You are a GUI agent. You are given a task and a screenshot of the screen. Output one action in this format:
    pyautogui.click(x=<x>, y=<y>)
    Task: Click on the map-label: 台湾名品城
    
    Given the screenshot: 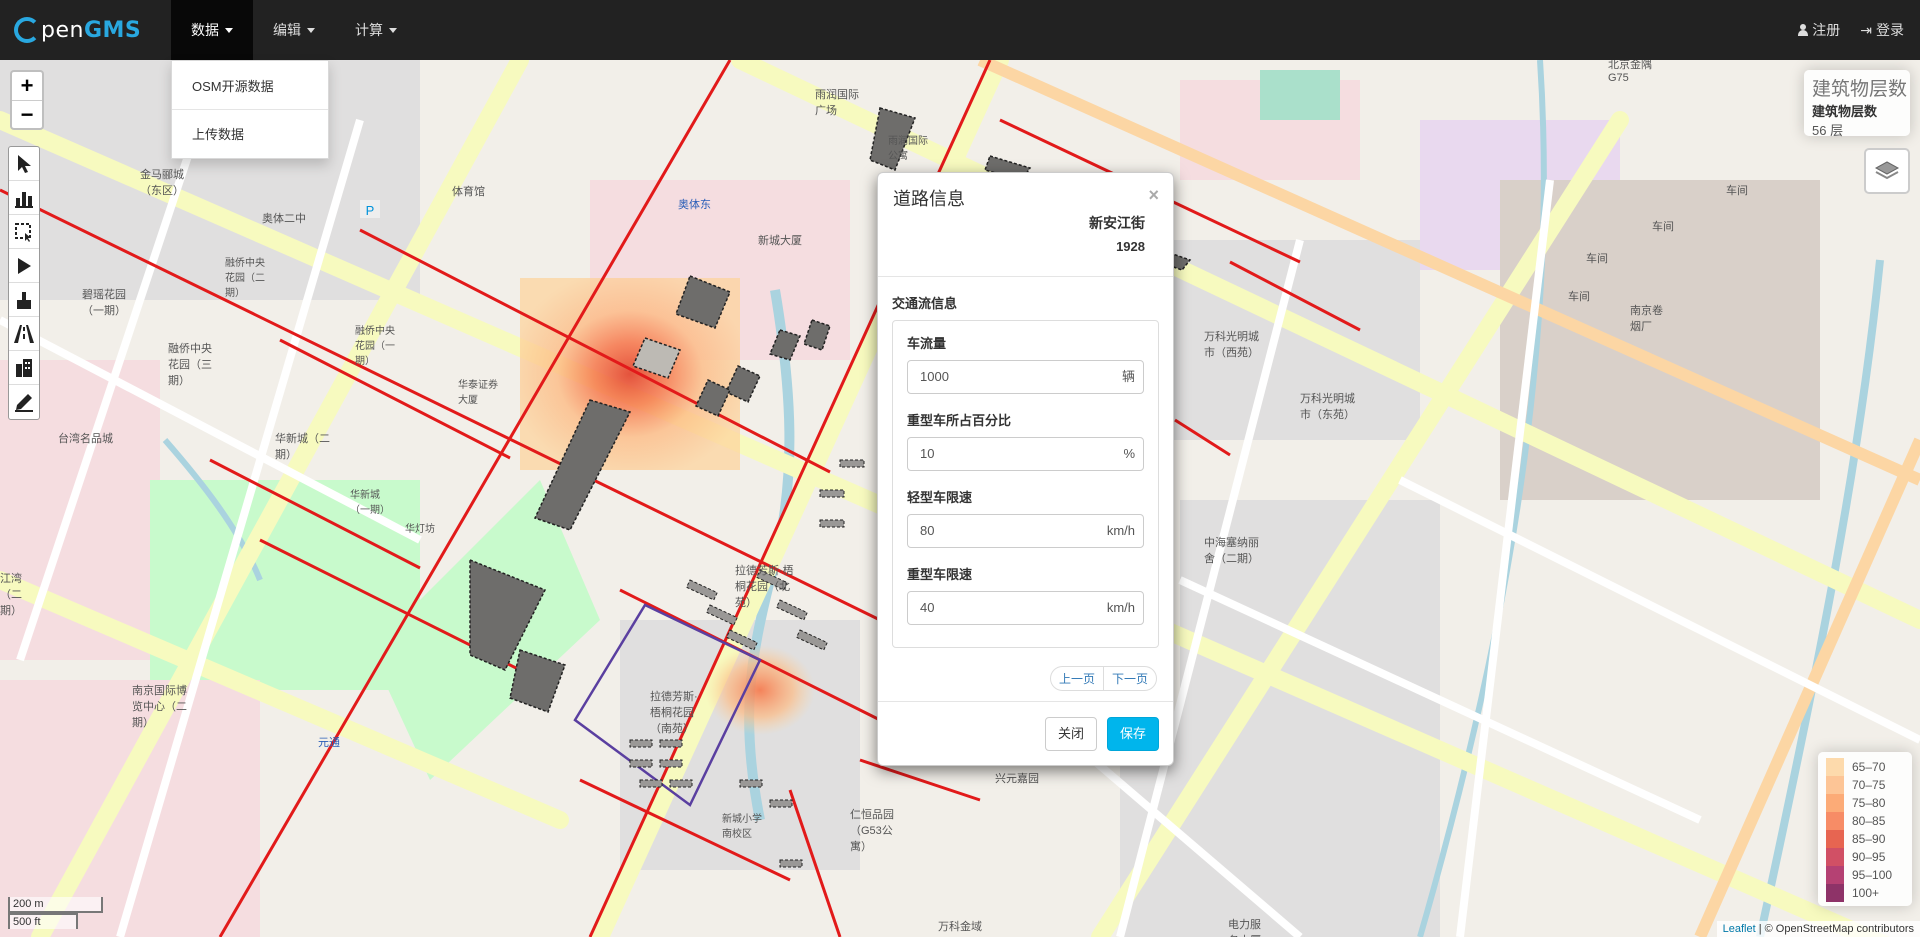 What is the action you would take?
    pyautogui.click(x=85, y=439)
    